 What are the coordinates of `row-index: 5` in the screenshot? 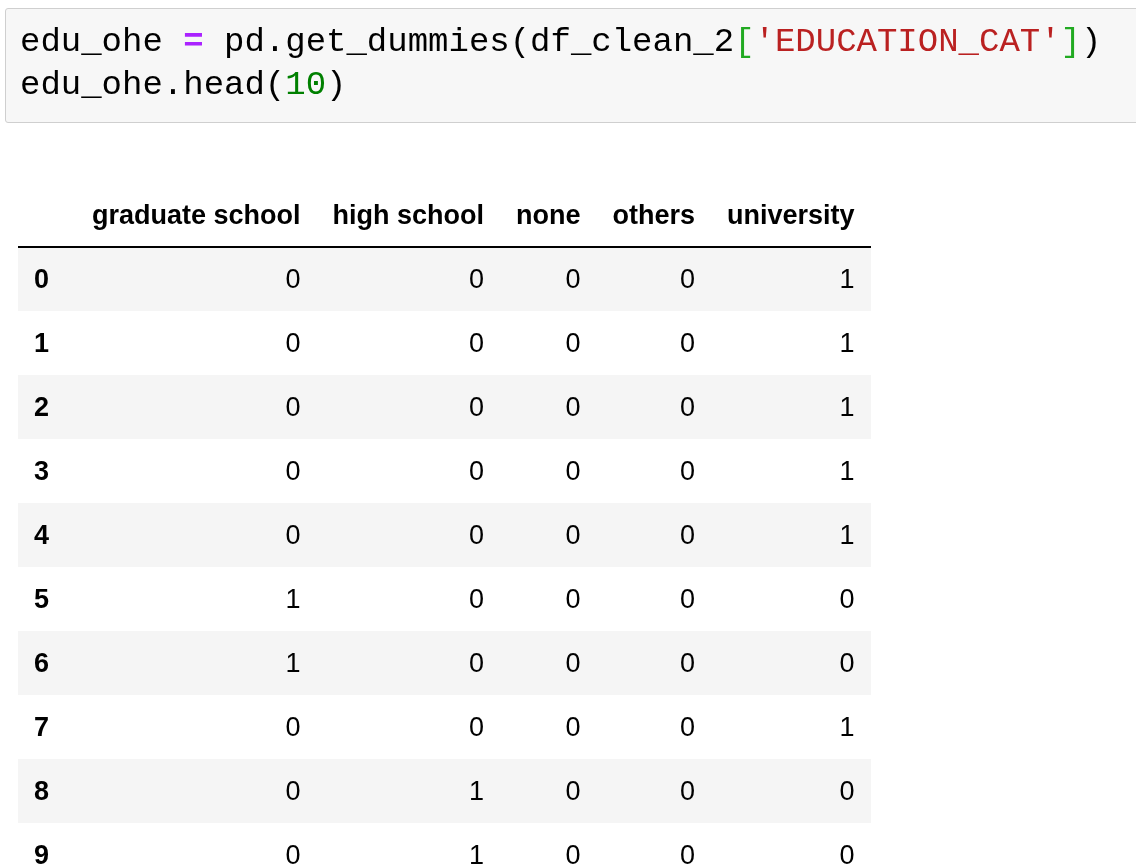 It's located at (47, 599).